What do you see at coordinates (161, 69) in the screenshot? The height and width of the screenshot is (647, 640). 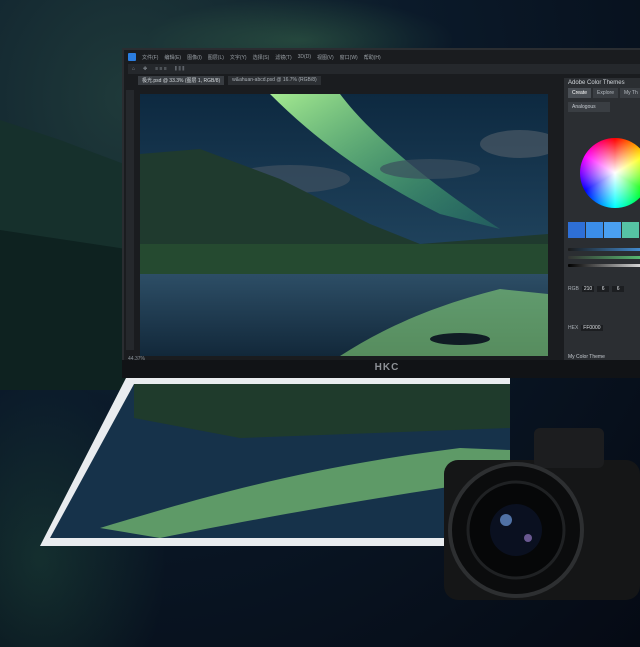 I see `align-icon: ≡ ≡ ≡` at bounding box center [161, 69].